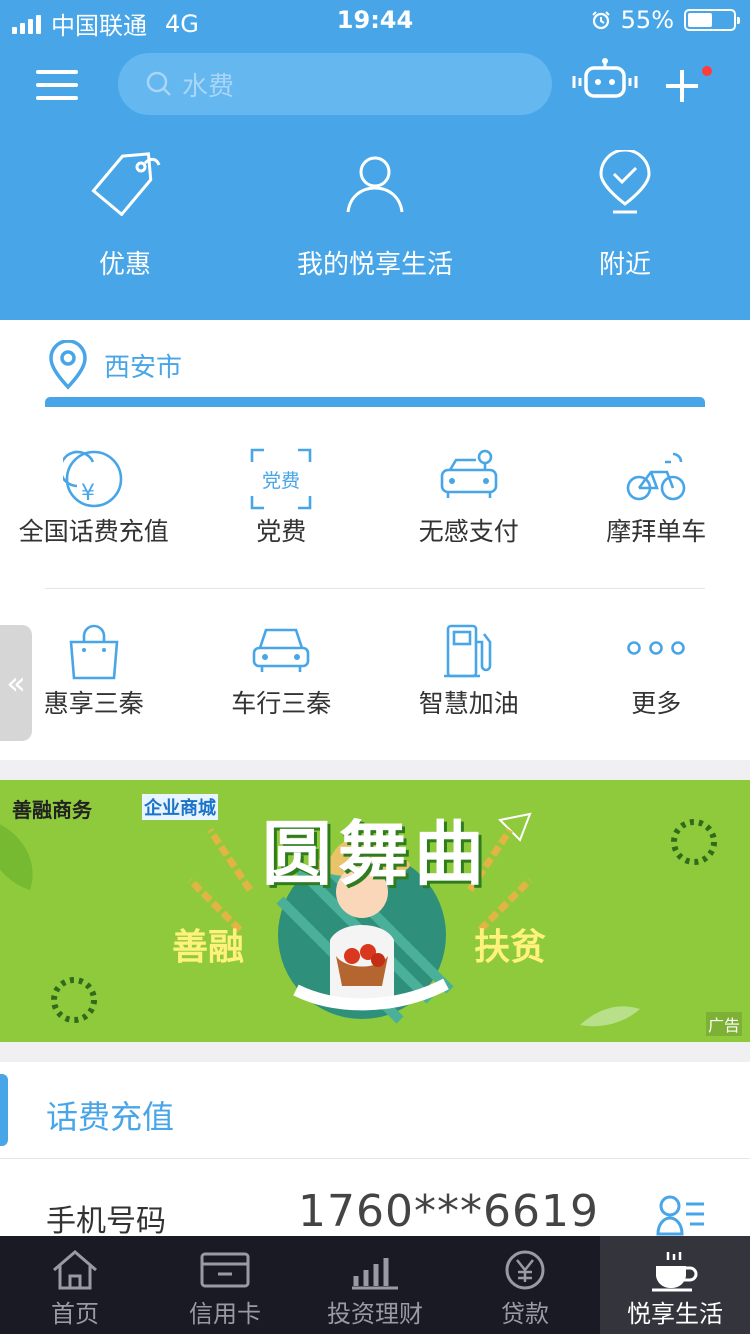 The width and height of the screenshot is (750, 1334). What do you see at coordinates (126, 184) in the screenshot?
I see `tag-icon` at bounding box center [126, 184].